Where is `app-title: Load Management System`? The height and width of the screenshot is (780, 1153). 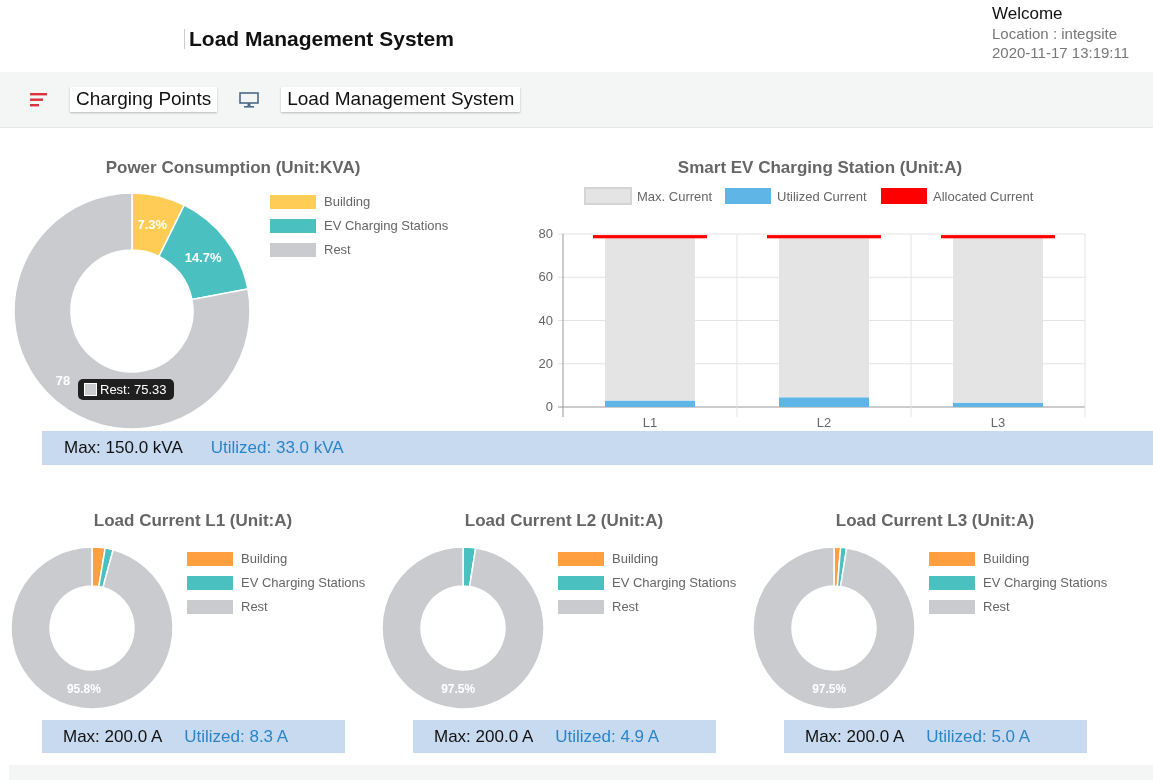
app-title: Load Management System is located at coordinates (321, 39).